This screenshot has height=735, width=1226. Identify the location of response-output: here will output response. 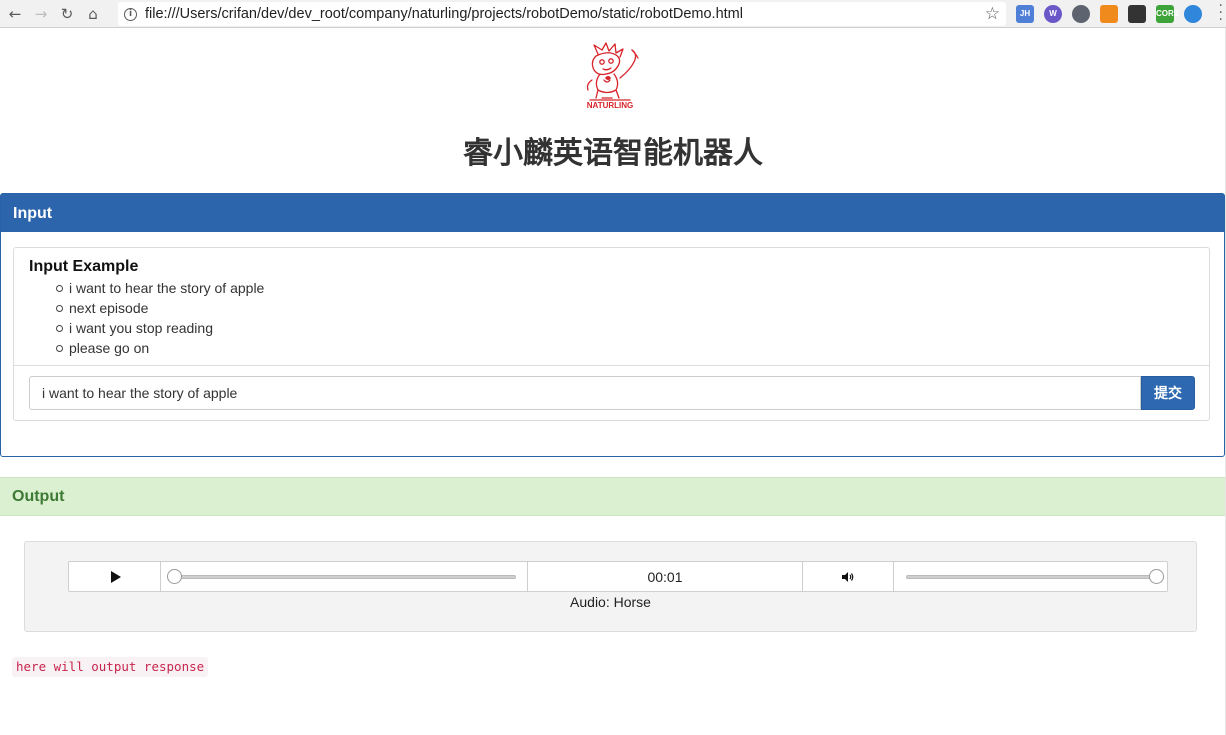
(110, 667).